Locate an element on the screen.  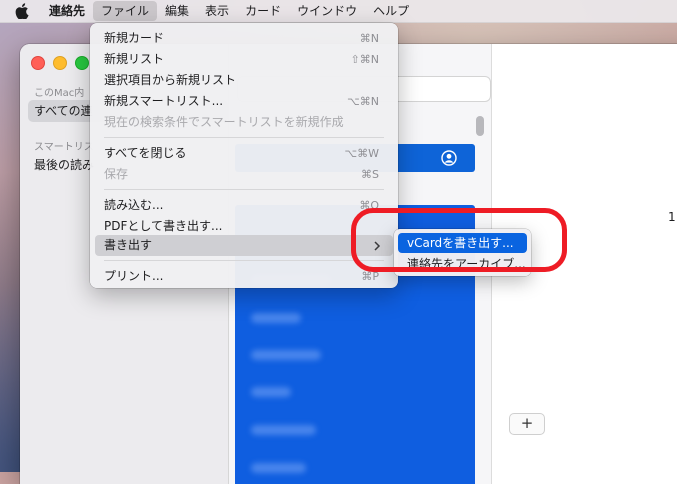
sidebar-section-mac: このMac内 is located at coordinates (59, 93).